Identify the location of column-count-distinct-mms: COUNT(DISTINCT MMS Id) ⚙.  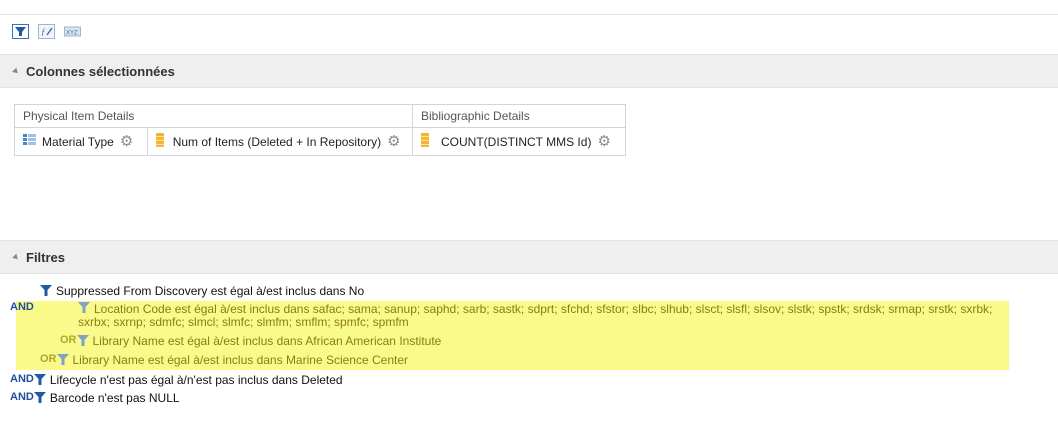
(519, 141).